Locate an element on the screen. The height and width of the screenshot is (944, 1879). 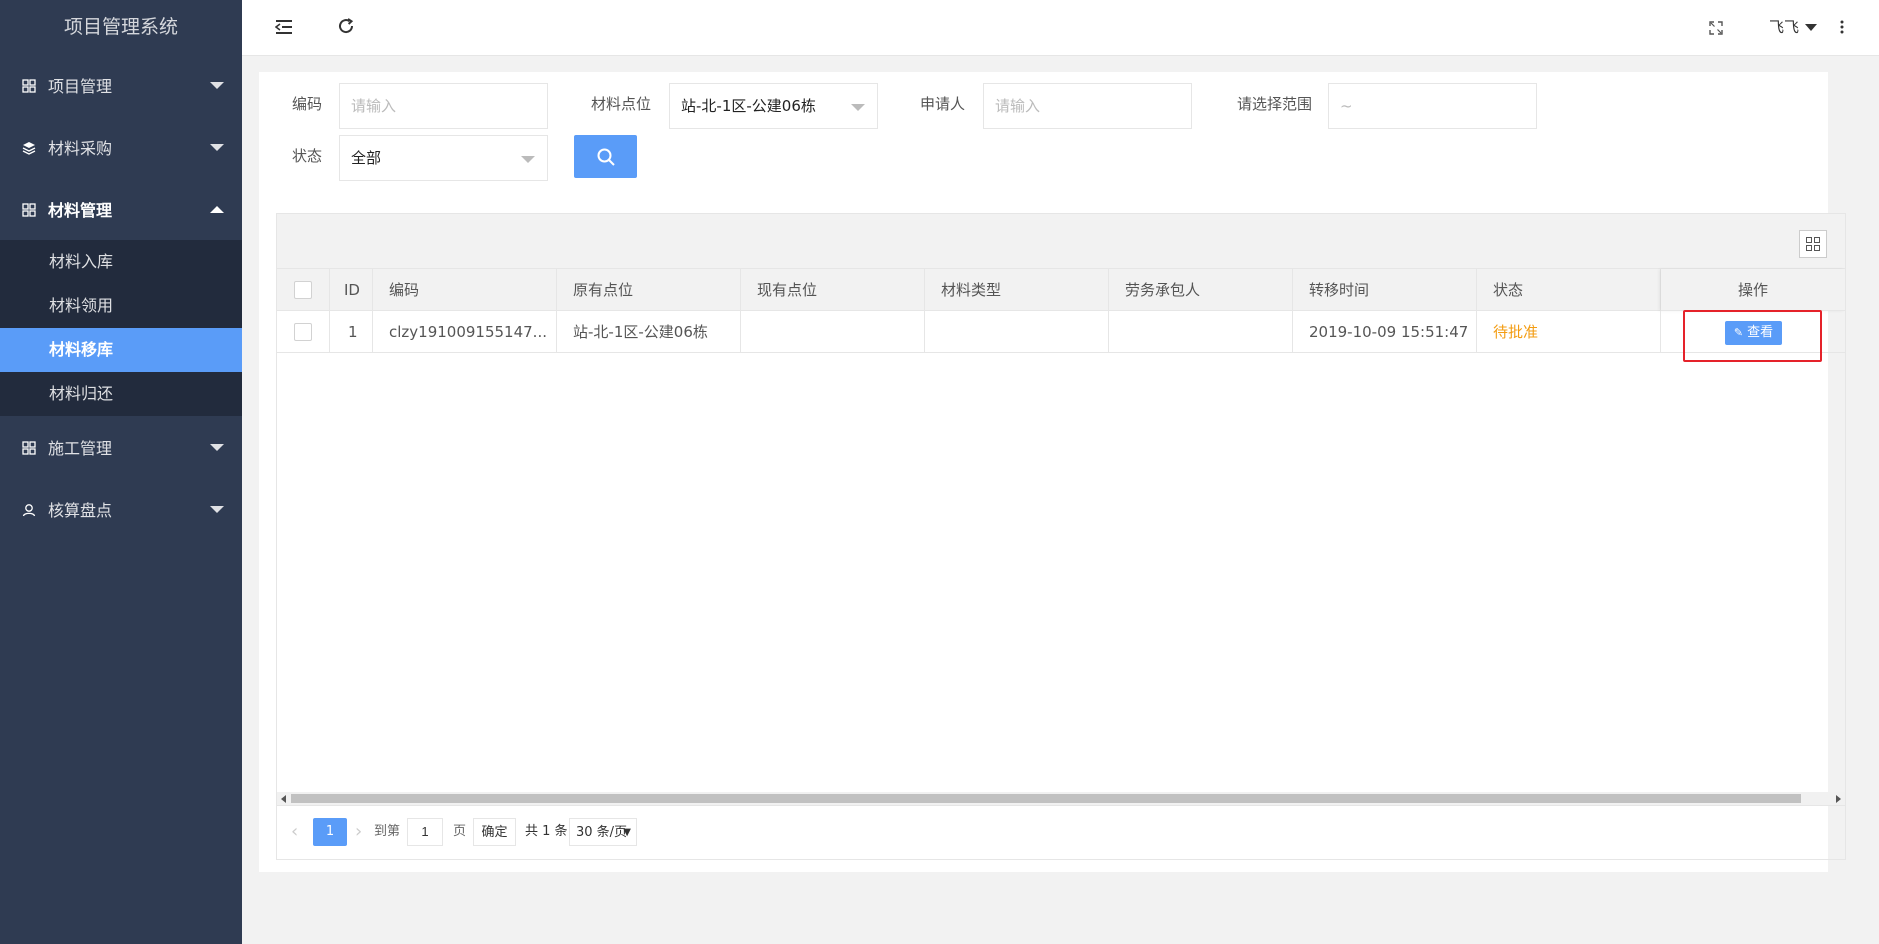
menu-label: 核算盘点 is located at coordinates (80, 510).